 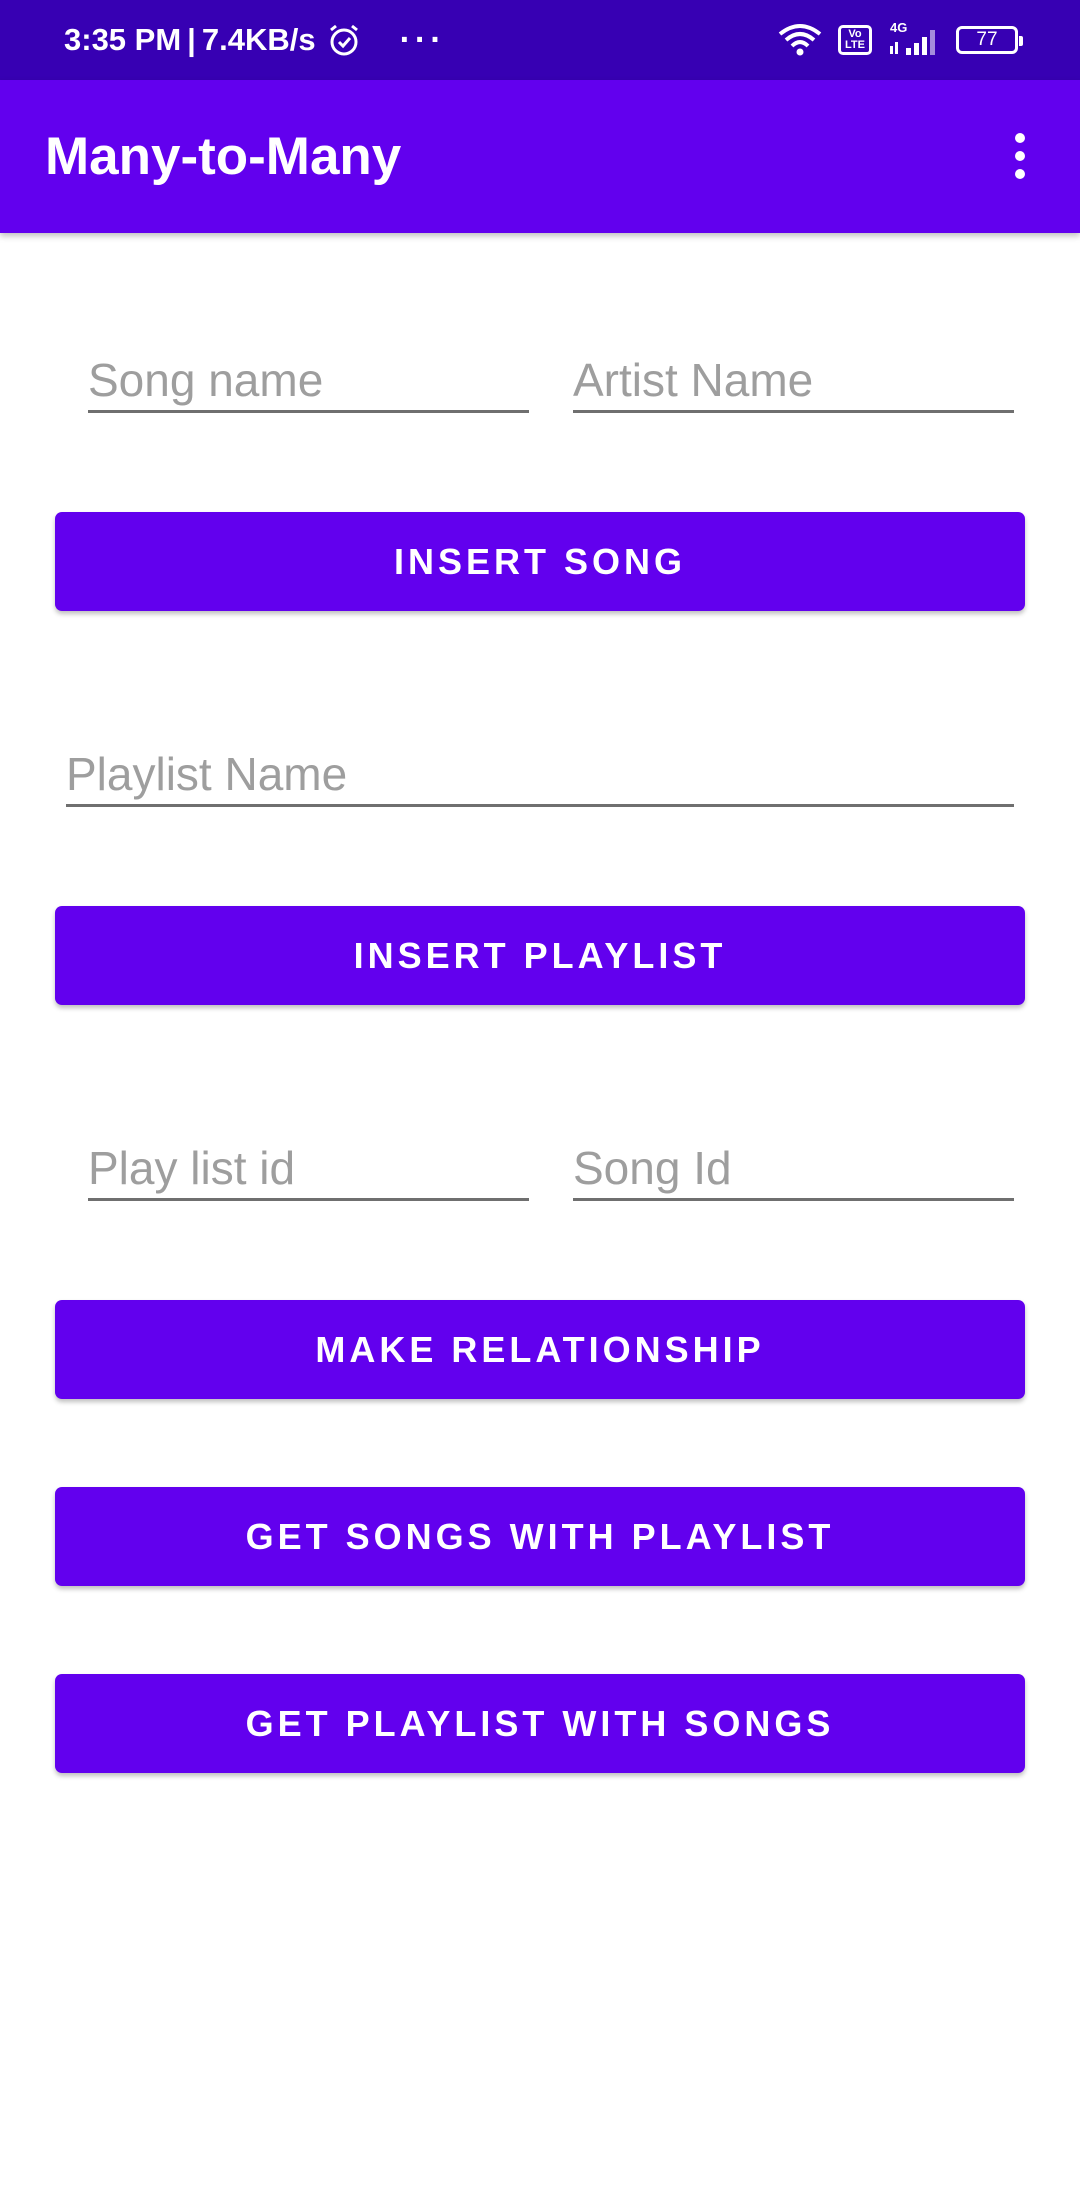 What do you see at coordinates (258, 39) in the screenshot?
I see `network-speed: 7.4KB/s` at bounding box center [258, 39].